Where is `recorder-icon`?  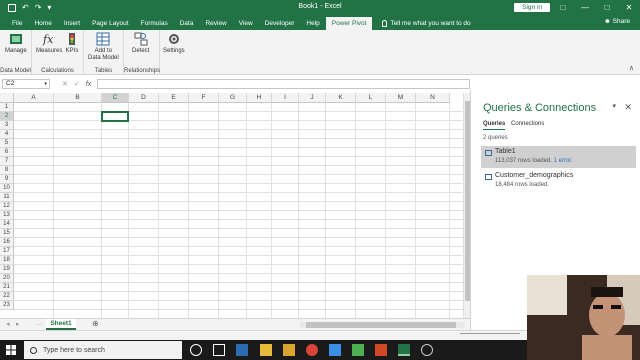
recorder-icon is located at coordinates (427, 350).